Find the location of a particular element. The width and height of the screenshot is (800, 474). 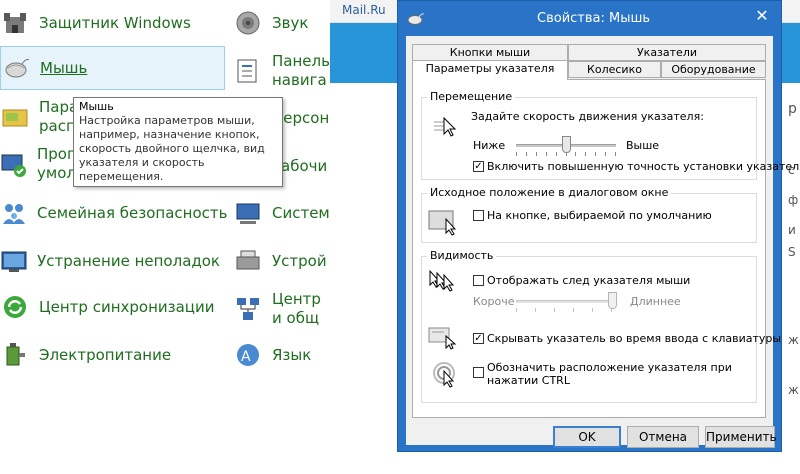

cp-label: Панель навига is located at coordinates (301, 70).